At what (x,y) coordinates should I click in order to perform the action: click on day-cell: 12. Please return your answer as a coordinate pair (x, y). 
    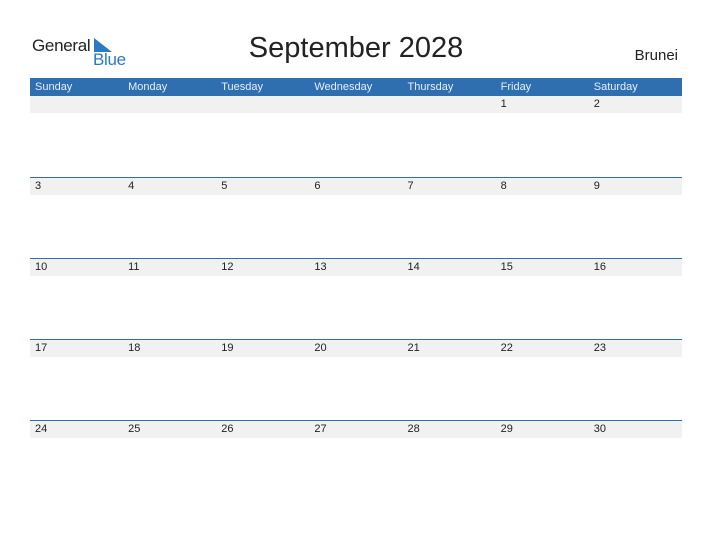
    Looking at the image, I should click on (227, 267).